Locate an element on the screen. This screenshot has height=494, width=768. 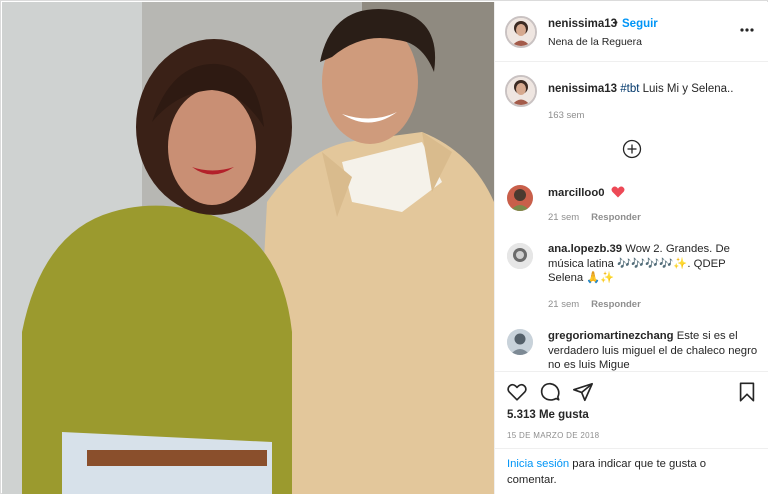
post-date: 15 DE MARZO DE 2018 is located at coordinates (553, 435).